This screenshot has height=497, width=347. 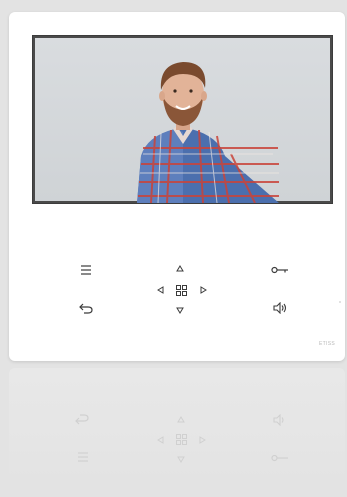 I want to click on down-reflection-icon, so click(x=181, y=459).